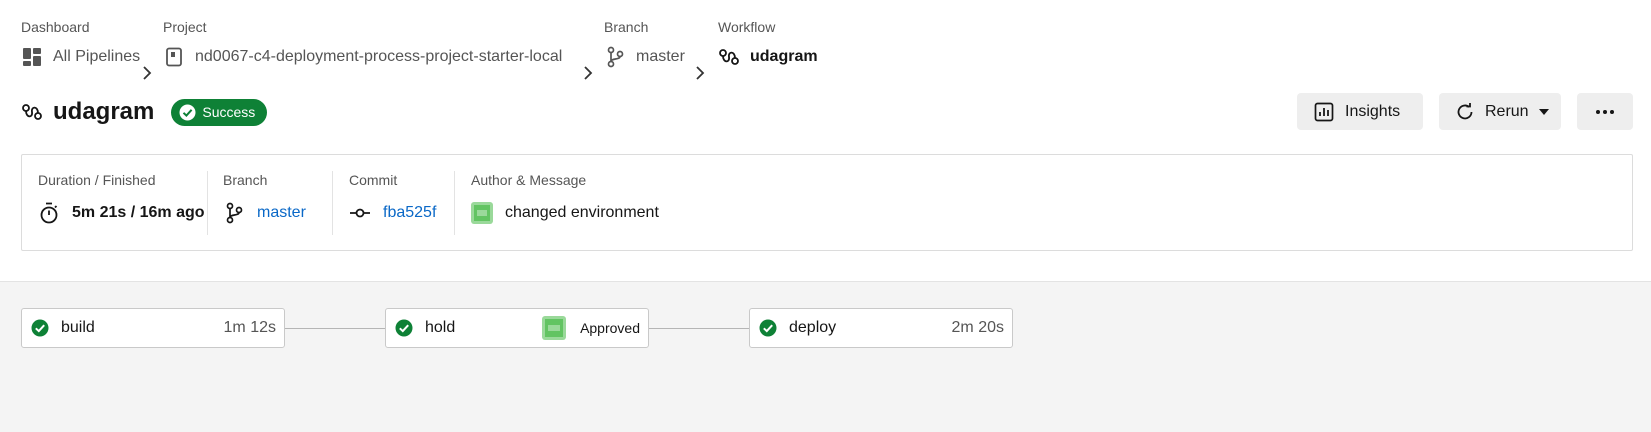 The image size is (1651, 432). I want to click on branch-link: master, so click(281, 213).